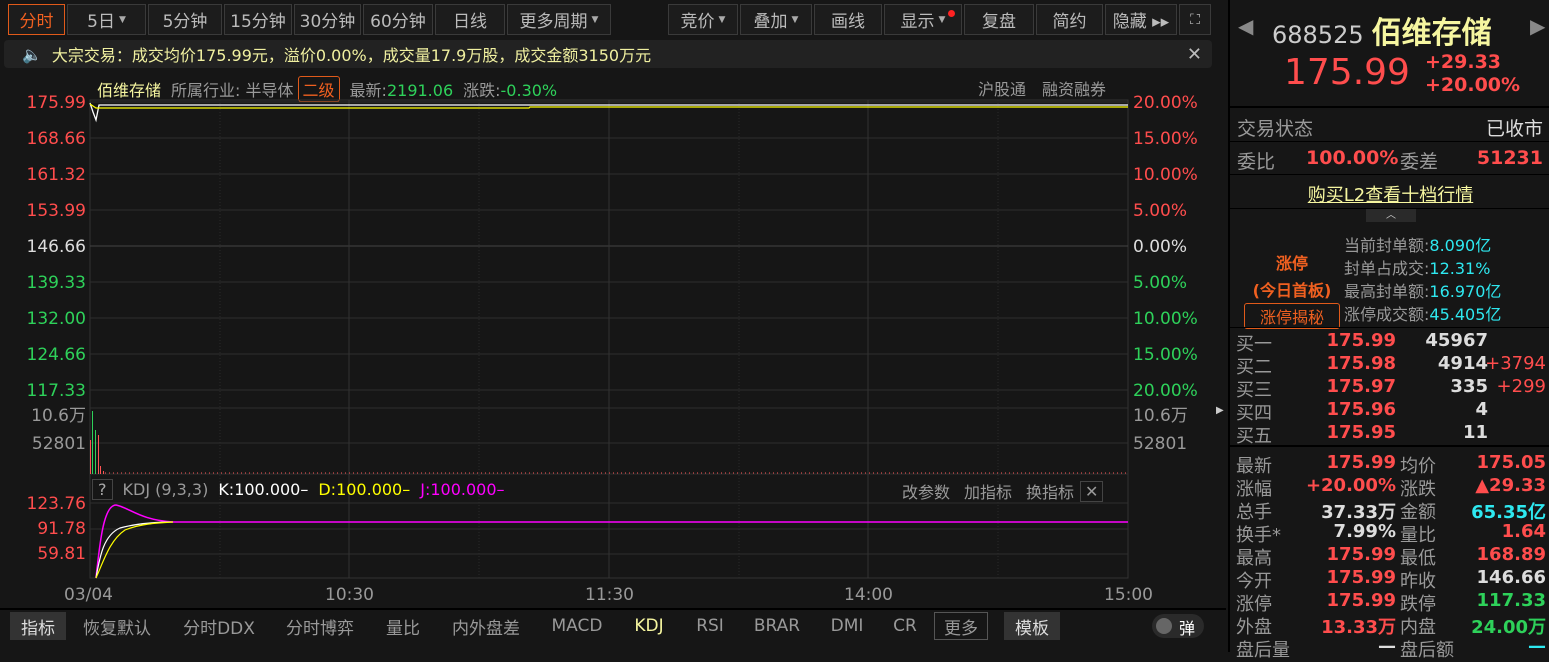  Describe the element at coordinates (1165, 103) in the screenshot. I see `pct-tick-right: 20.00%` at that location.